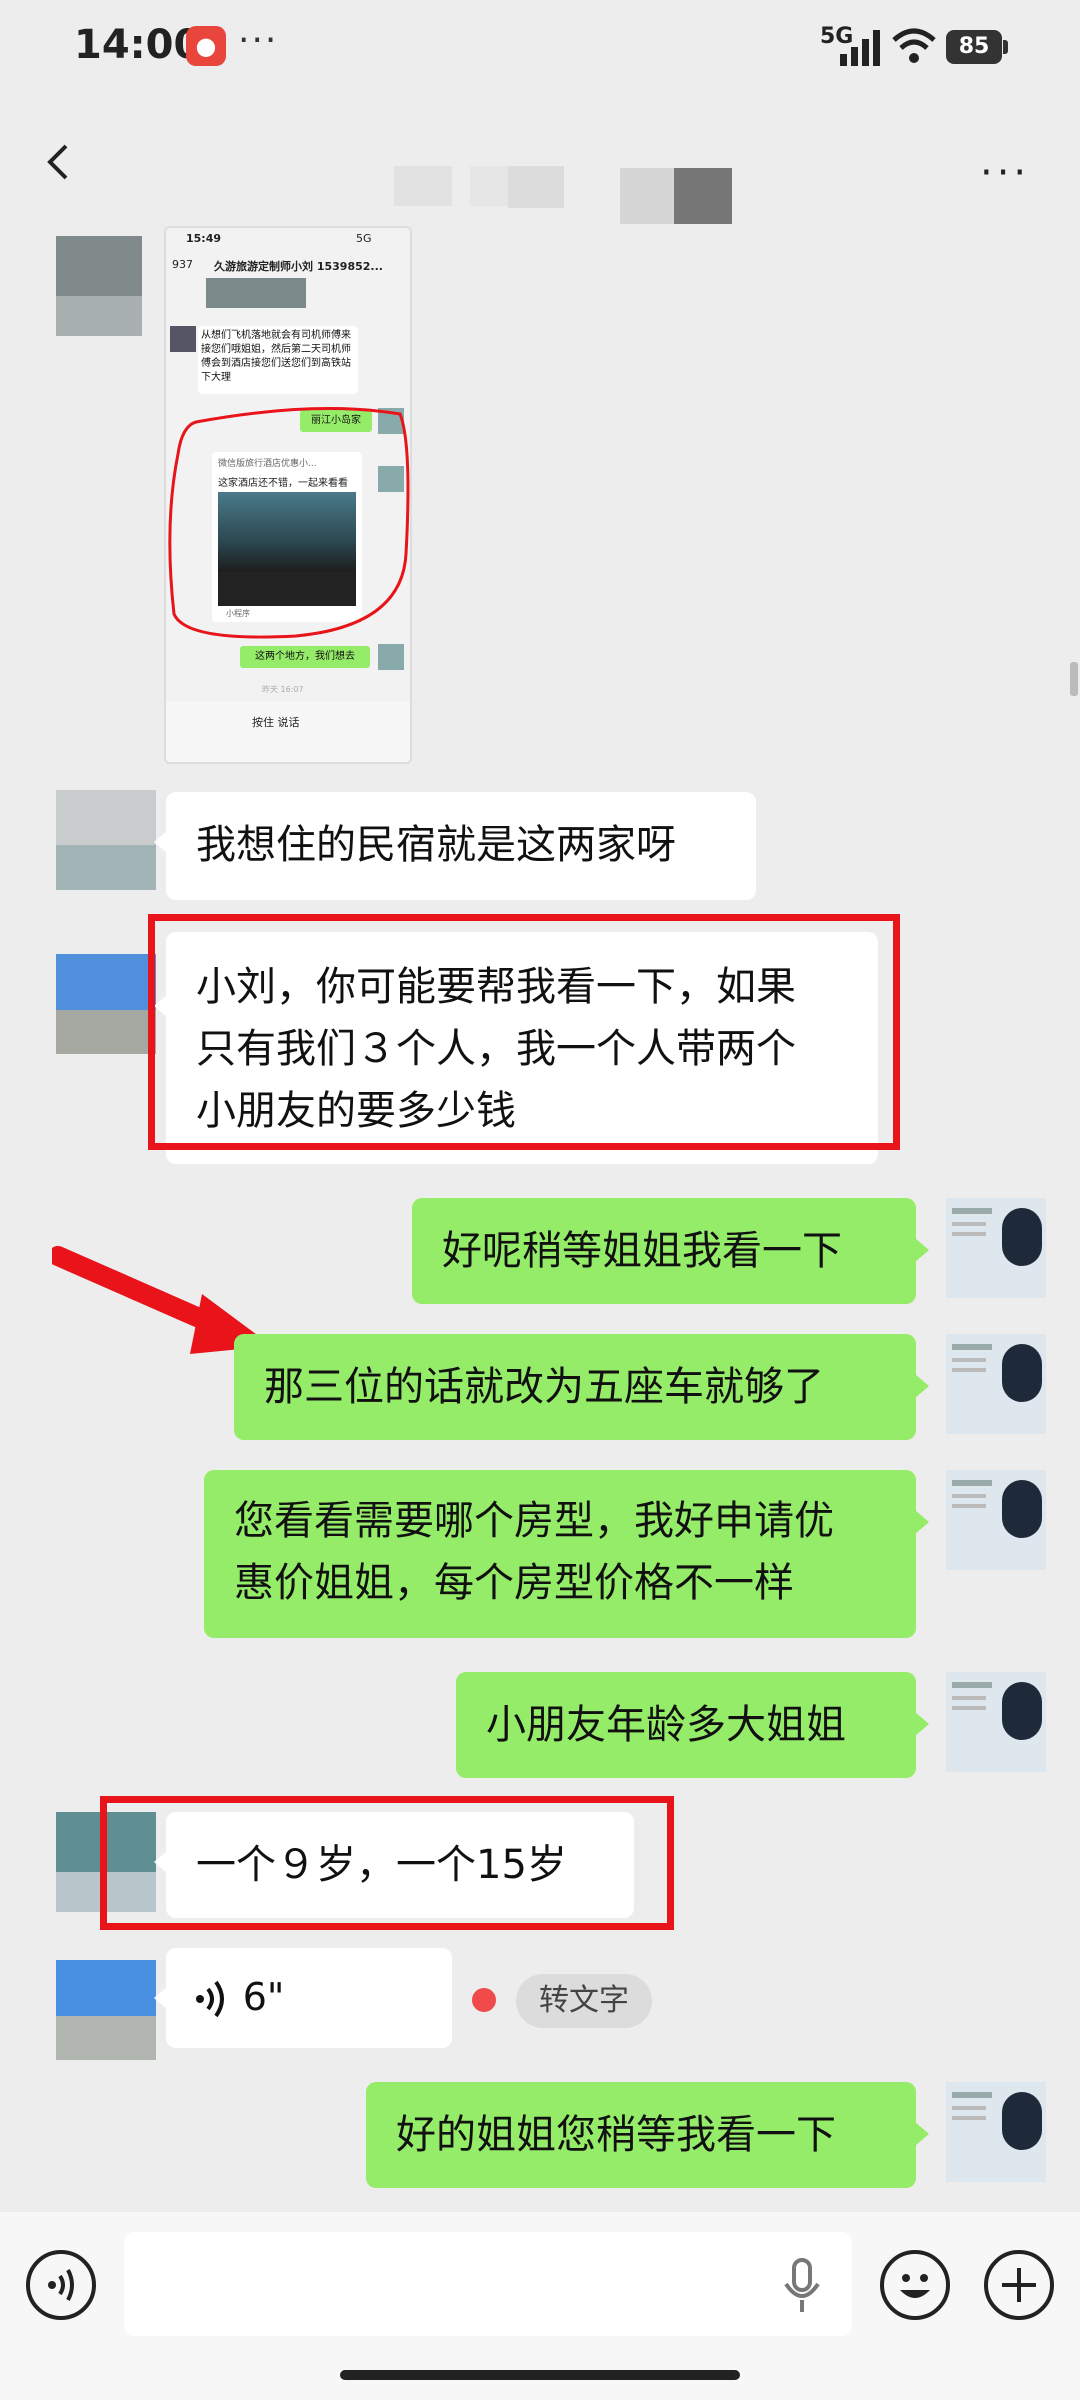 The width and height of the screenshot is (1080, 2400). Describe the element at coordinates (514, 1583) in the screenshot. I see `message-line: 惠价姐姐，每个房型价格不一样` at that location.